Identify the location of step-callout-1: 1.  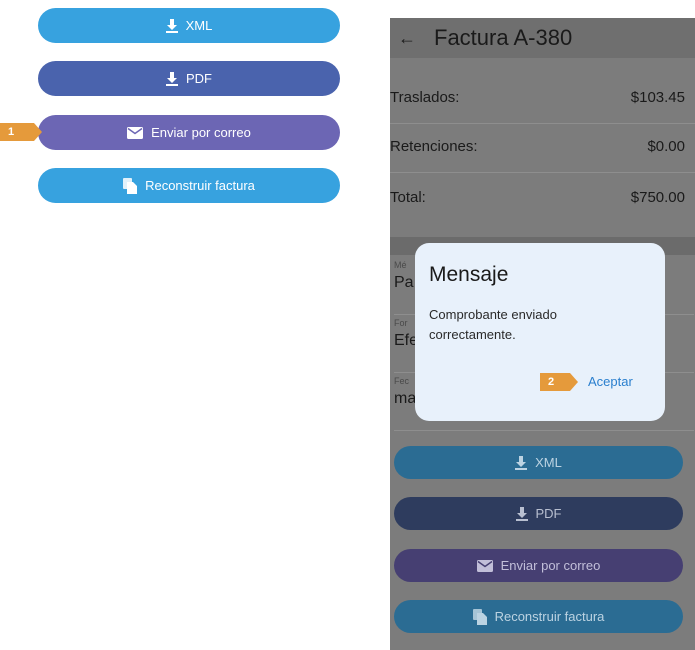
(21, 132).